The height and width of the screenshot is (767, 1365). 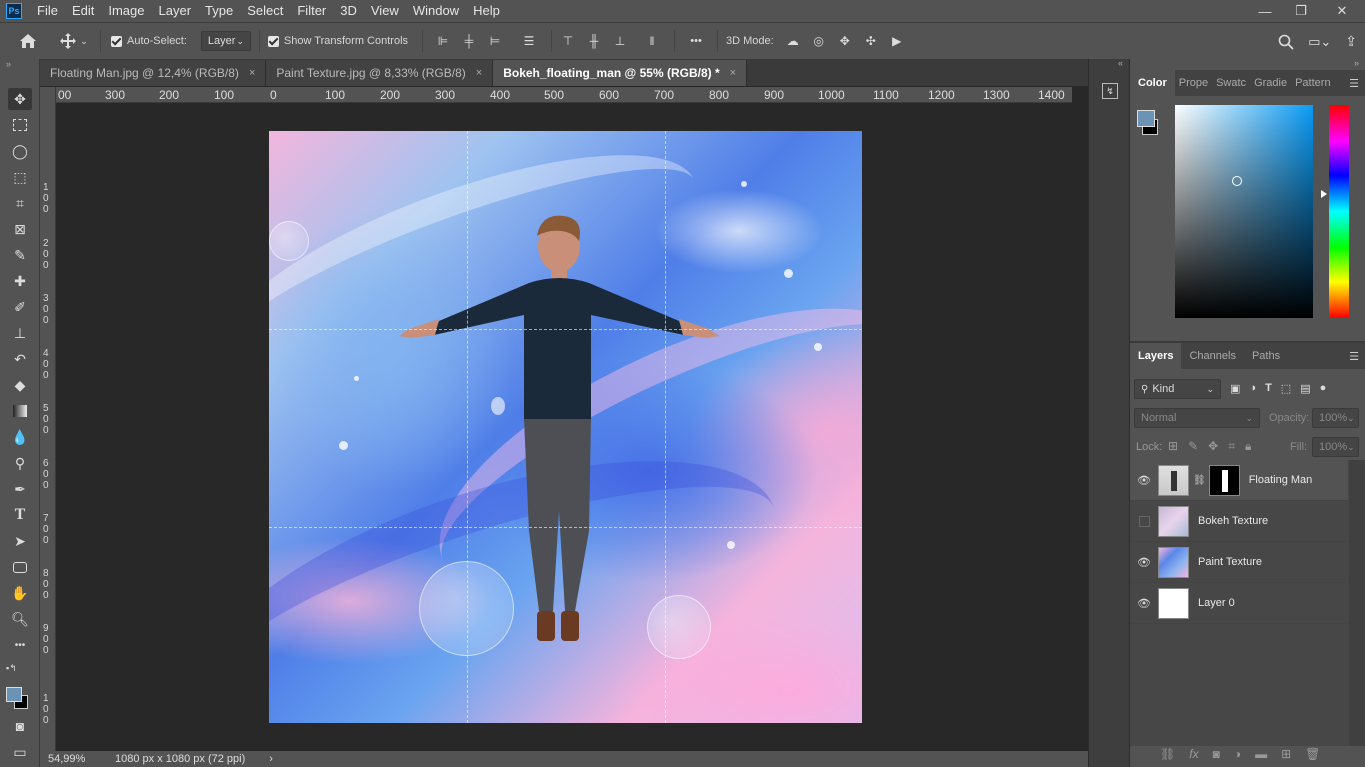 I want to click on marquee-tool, so click(x=20, y=125).